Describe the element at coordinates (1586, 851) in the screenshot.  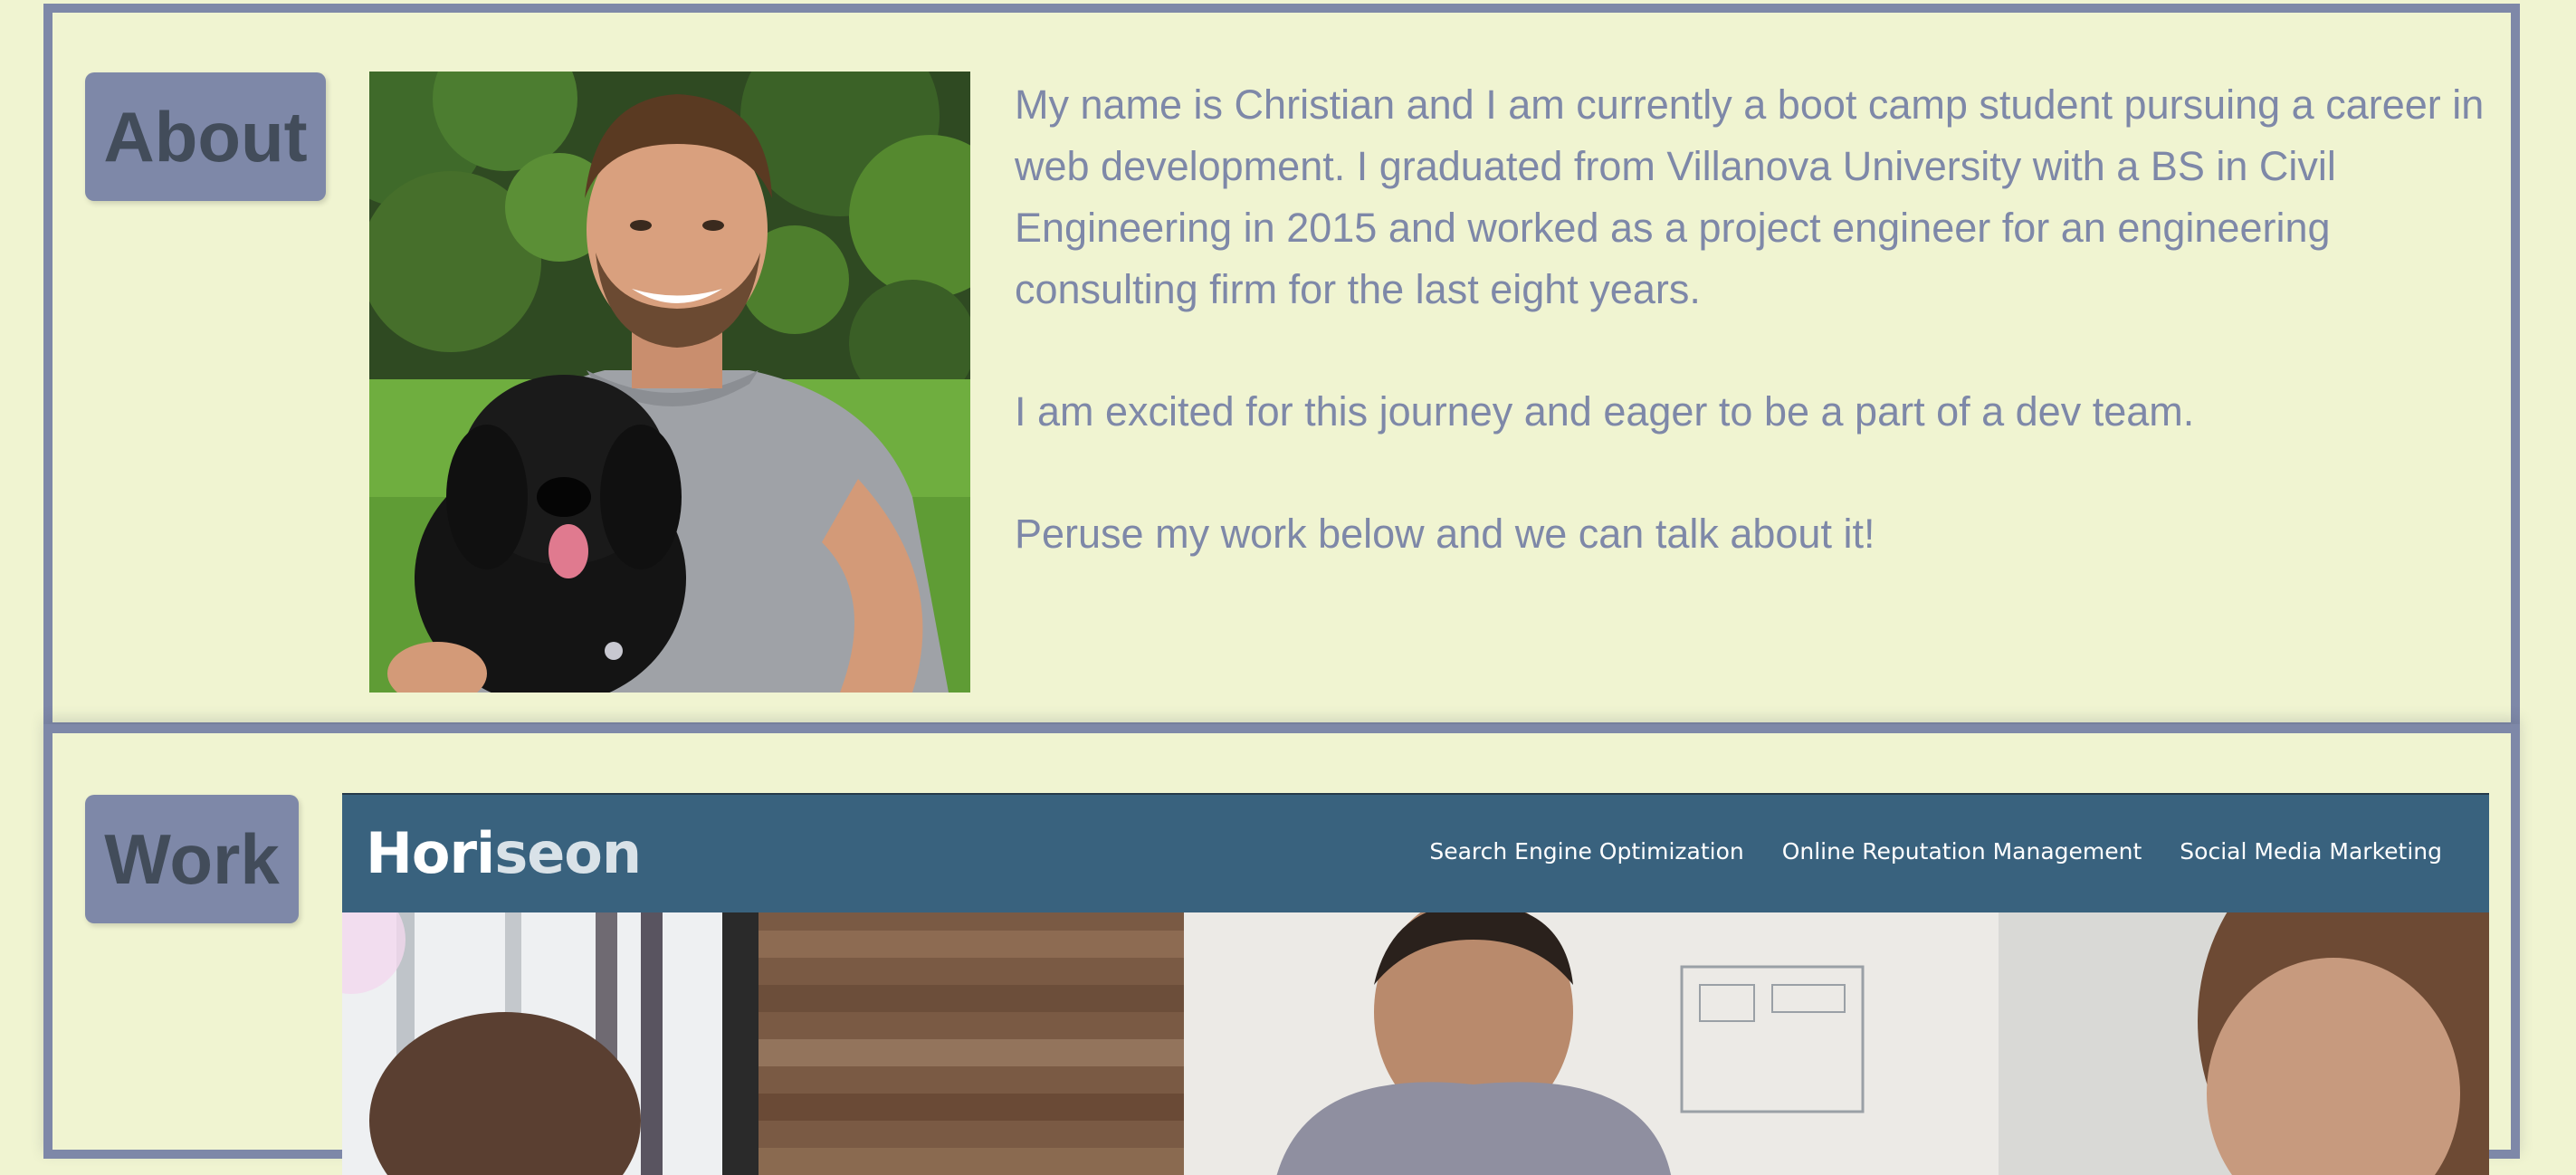
I see `project-nav-item-seo: Search Engine Optimization` at that location.